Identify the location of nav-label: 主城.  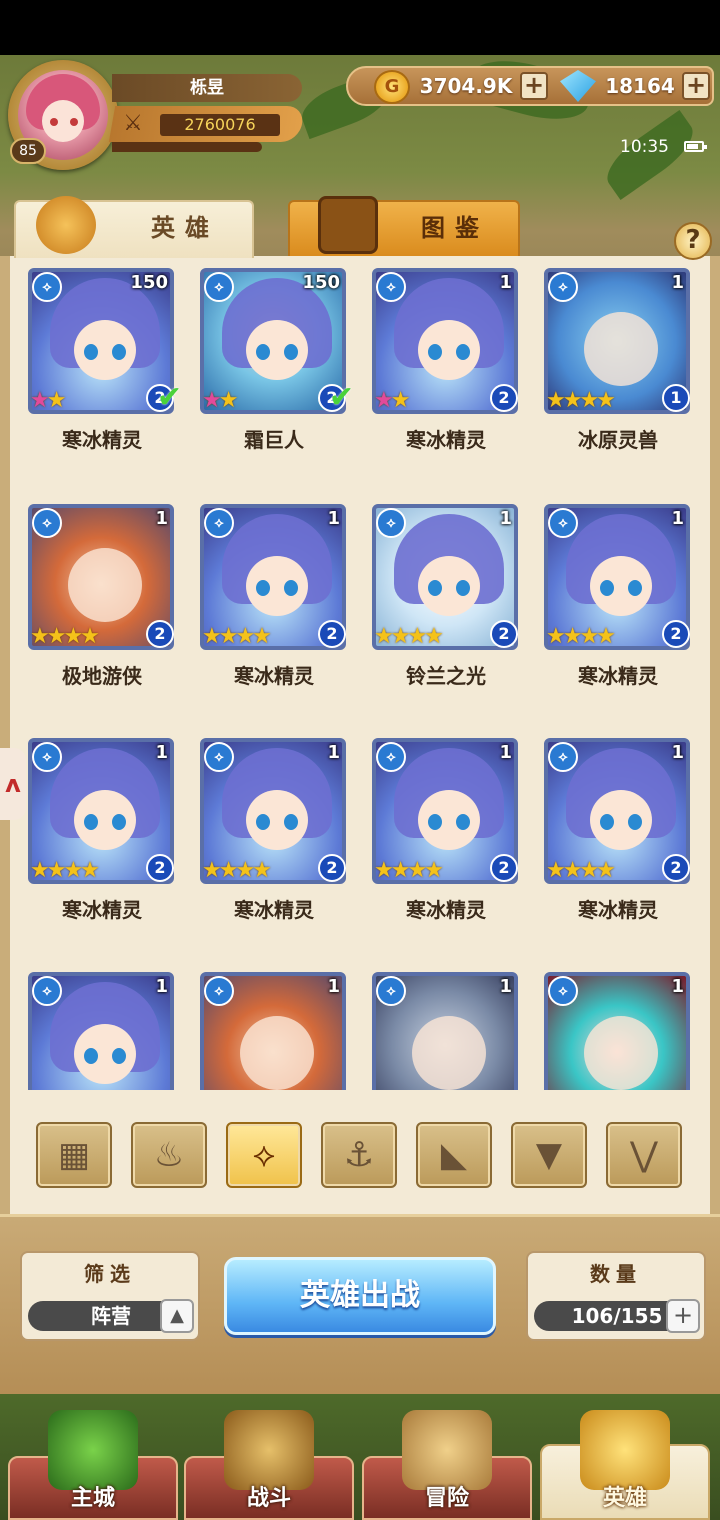
(92, 1498).